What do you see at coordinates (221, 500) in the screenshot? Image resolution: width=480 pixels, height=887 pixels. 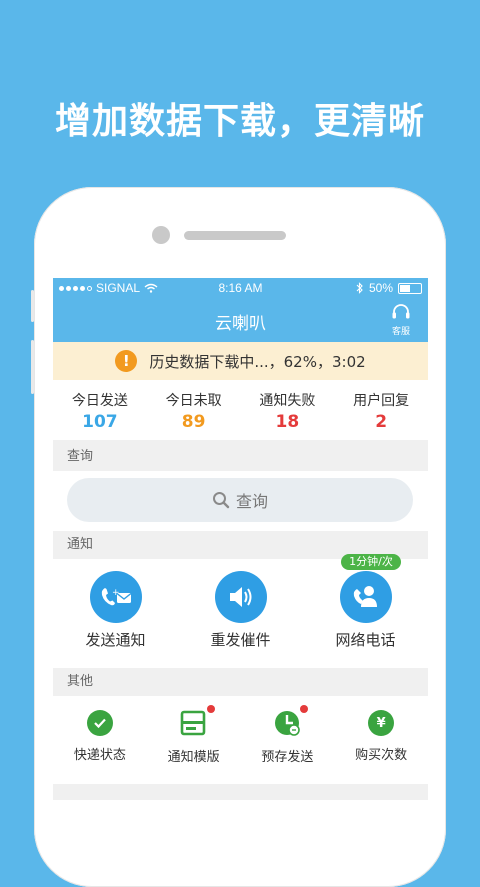 I see `search-icon` at bounding box center [221, 500].